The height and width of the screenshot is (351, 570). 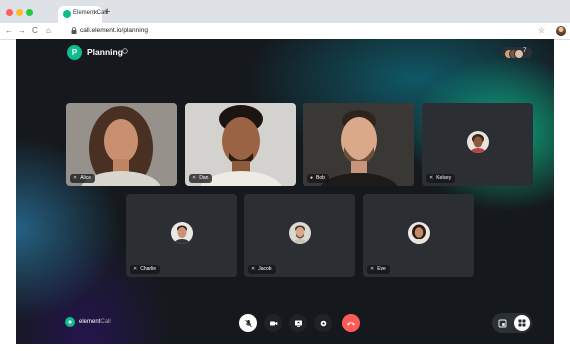 I want to click on video-tile-jacob: ✕ Jacob, so click(x=299, y=235).